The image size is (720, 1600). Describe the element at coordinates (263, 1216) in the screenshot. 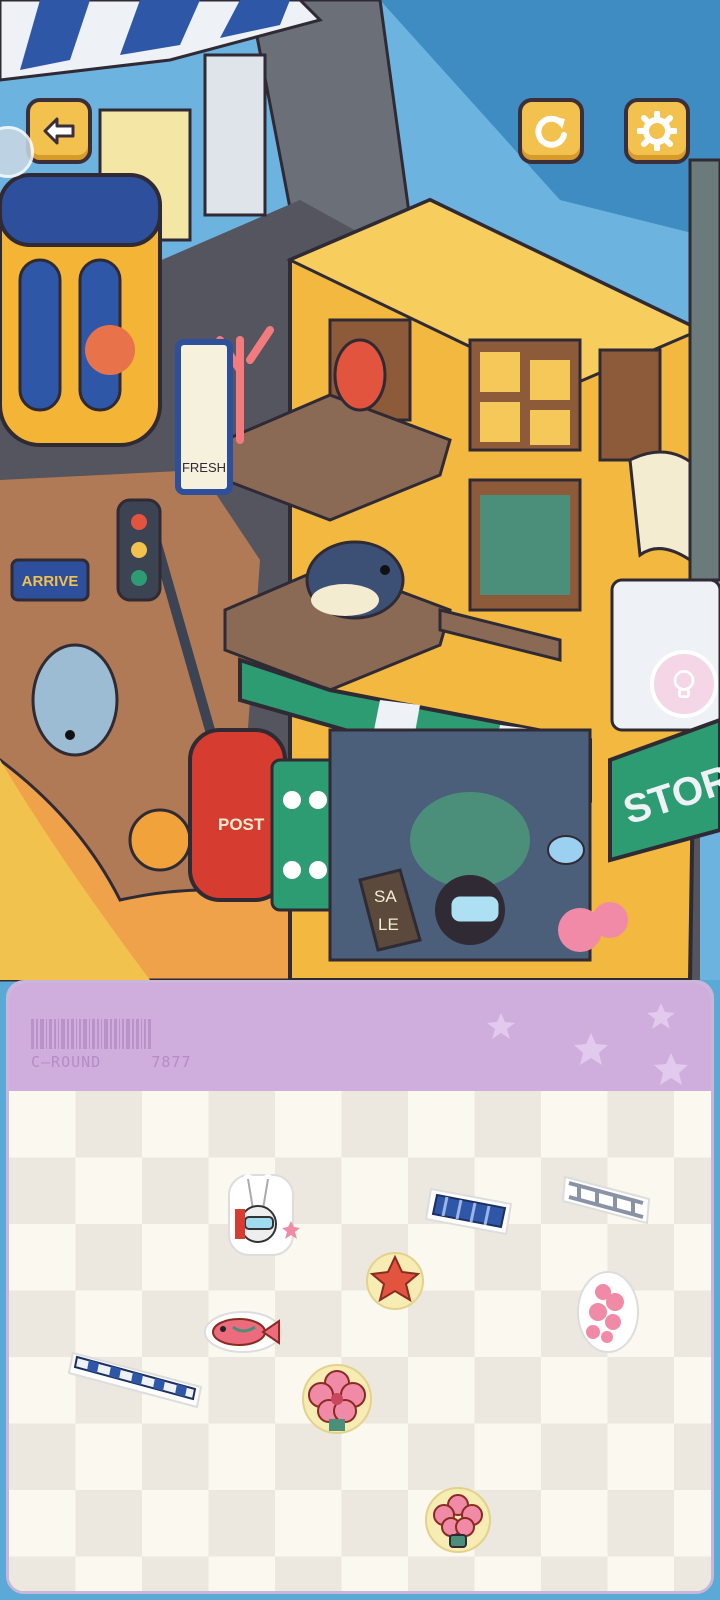

I see `bunny-diver-sticker` at that location.